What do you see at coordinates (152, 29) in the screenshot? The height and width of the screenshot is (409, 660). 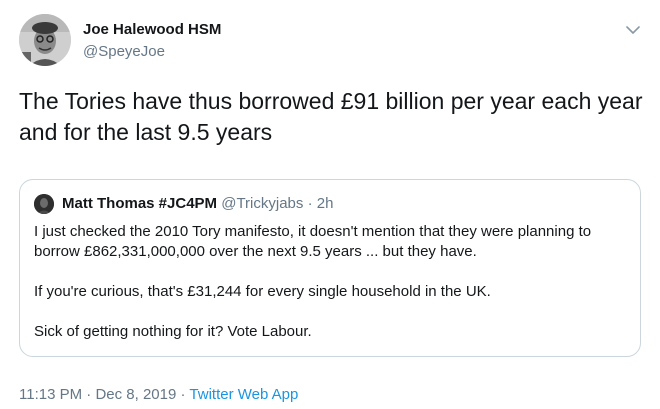 I see `author-name: Joe Halewood HSM` at bounding box center [152, 29].